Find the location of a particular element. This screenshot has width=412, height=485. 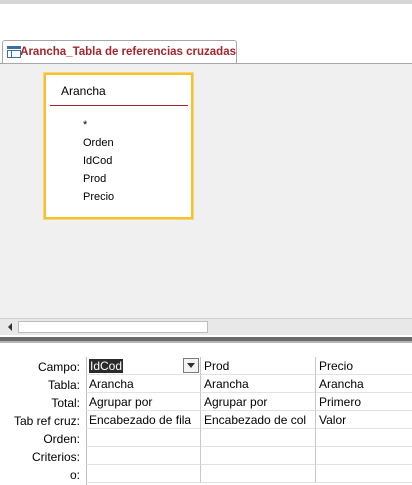

ribbon-border is located at coordinates (206, 2).